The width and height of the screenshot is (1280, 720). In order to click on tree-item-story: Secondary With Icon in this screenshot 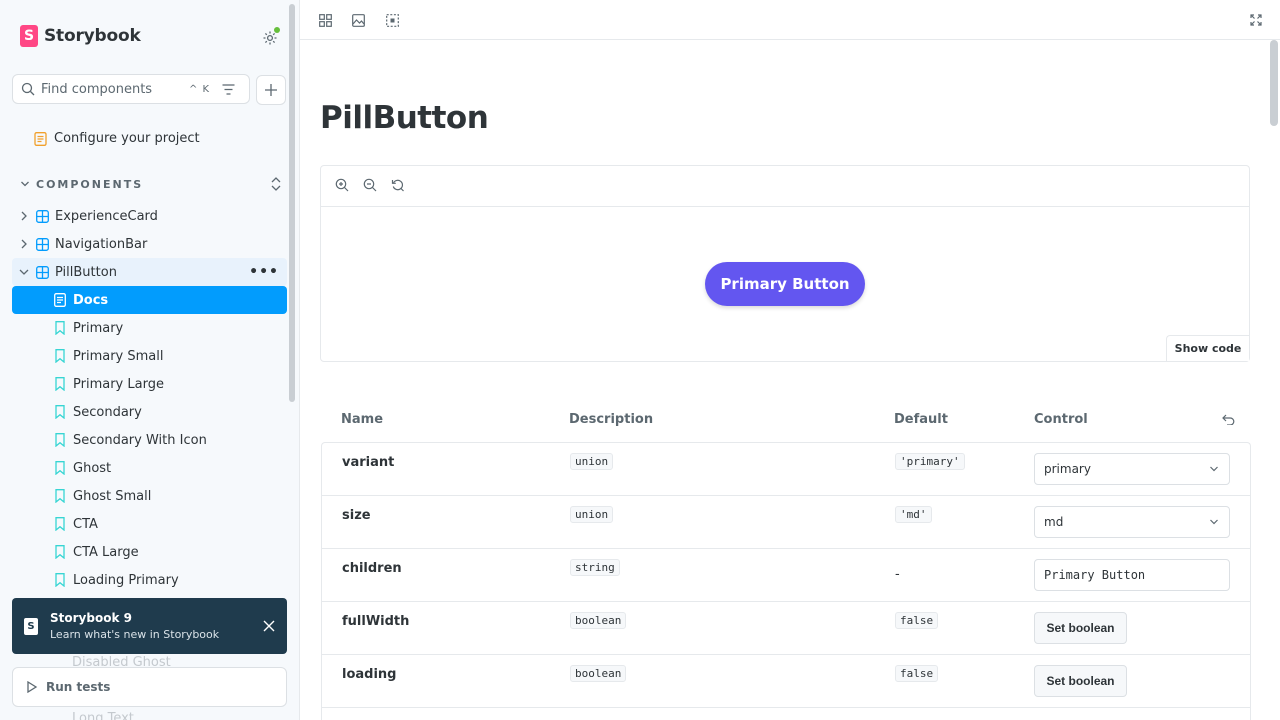, I will do `click(149, 440)`.